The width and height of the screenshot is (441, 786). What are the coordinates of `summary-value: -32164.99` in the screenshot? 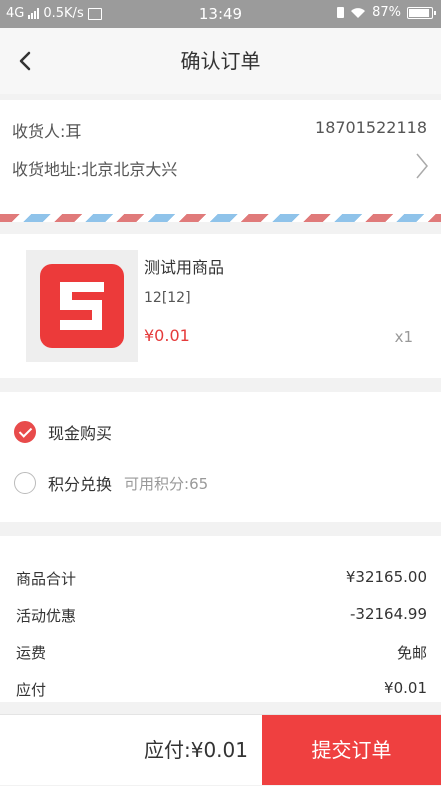 It's located at (388, 614).